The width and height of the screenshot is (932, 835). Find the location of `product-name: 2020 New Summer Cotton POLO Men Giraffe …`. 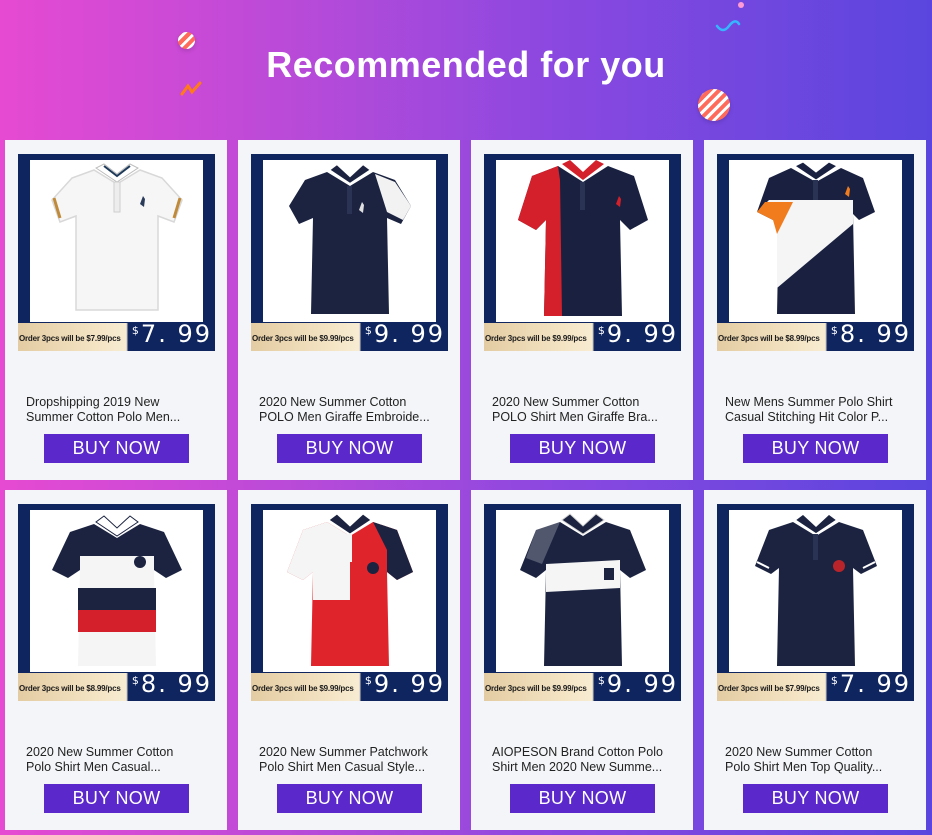

product-name: 2020 New Summer Cotton POLO Men Giraffe … is located at coordinates (345, 410).